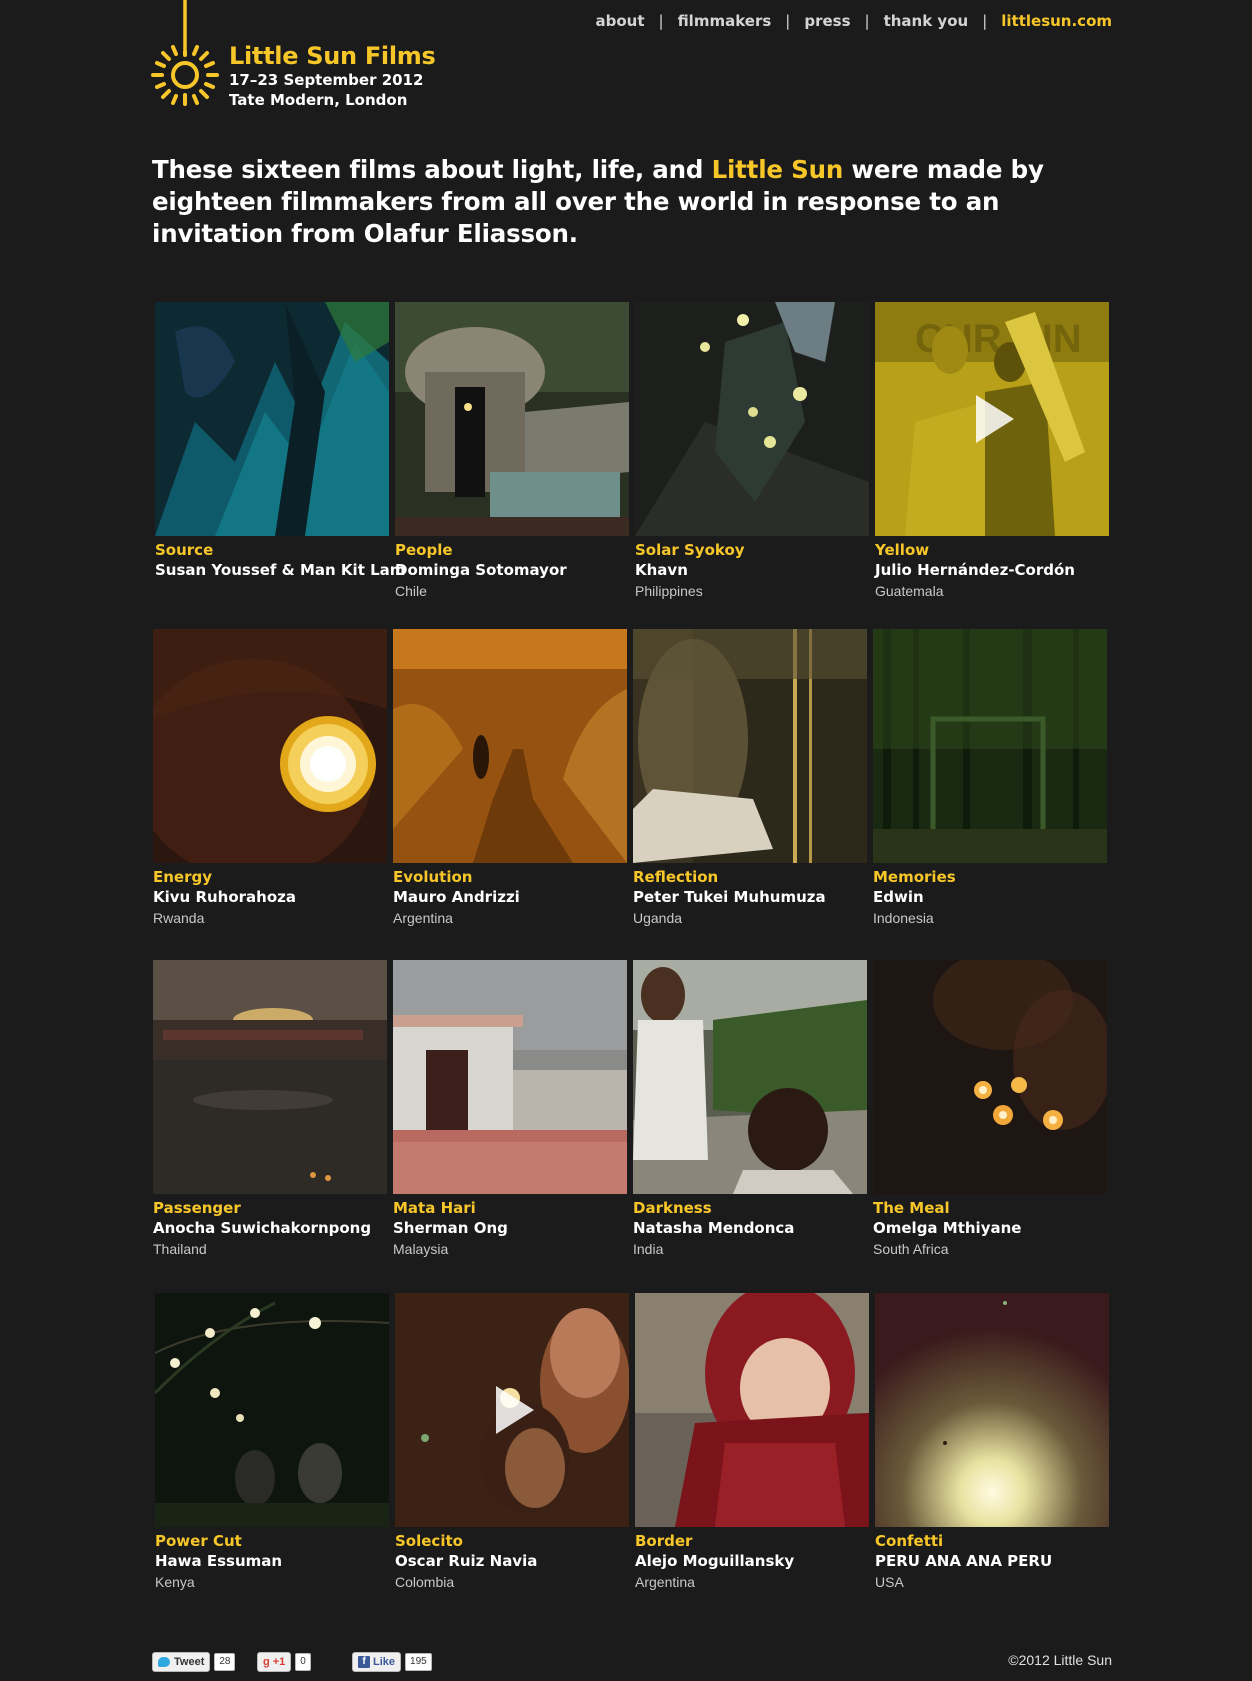  What do you see at coordinates (715, 1561) in the screenshot?
I see `film-maker: Alejo Moguillansky` at bounding box center [715, 1561].